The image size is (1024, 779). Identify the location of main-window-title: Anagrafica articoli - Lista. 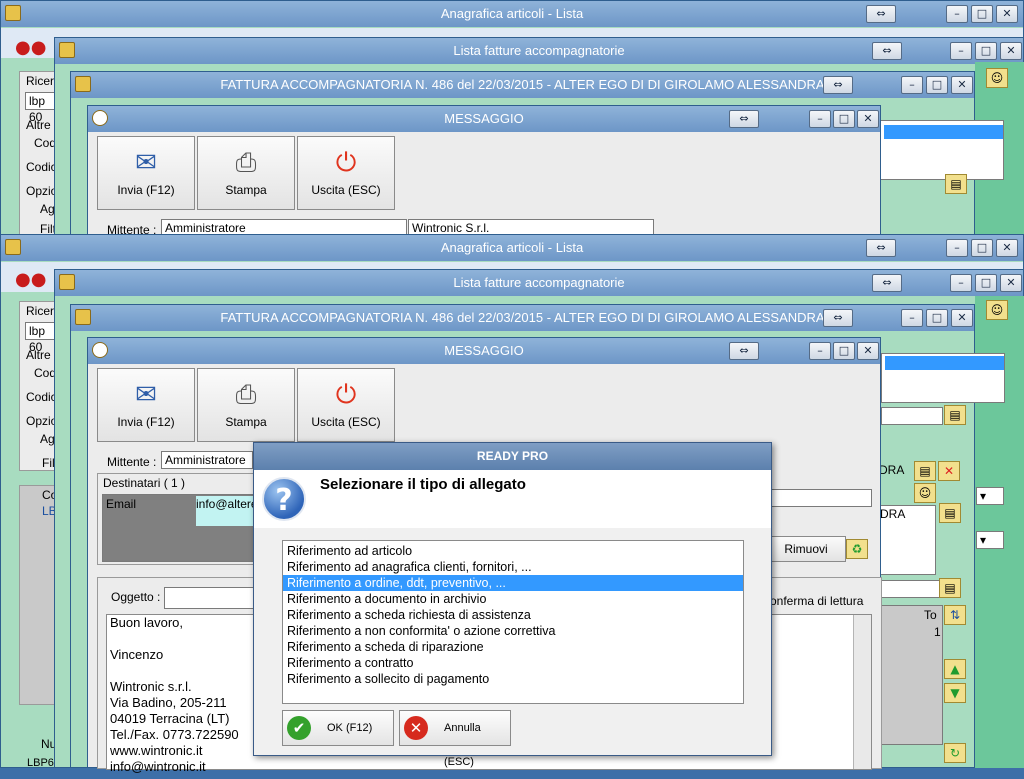
(512, 247).